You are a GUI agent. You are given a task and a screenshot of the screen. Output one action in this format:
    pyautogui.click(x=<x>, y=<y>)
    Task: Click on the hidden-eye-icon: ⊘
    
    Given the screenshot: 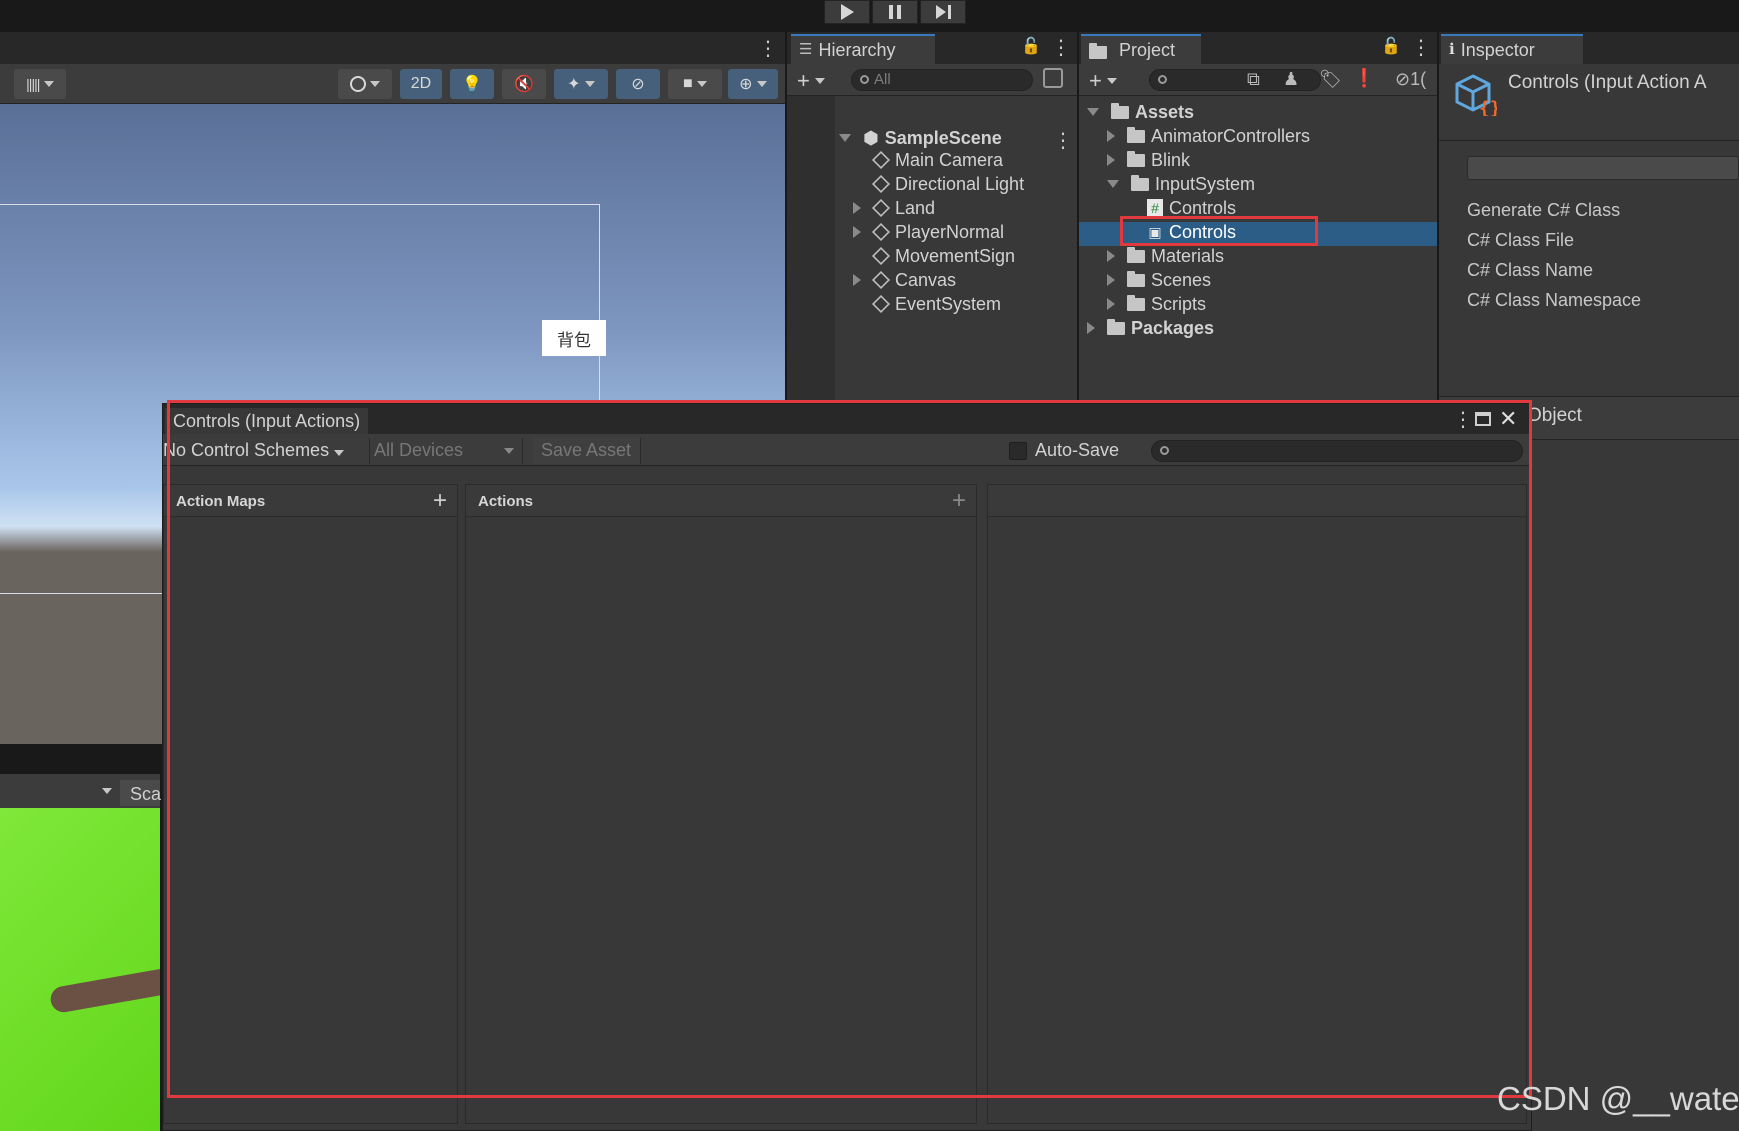 What is the action you would take?
    pyautogui.click(x=638, y=84)
    